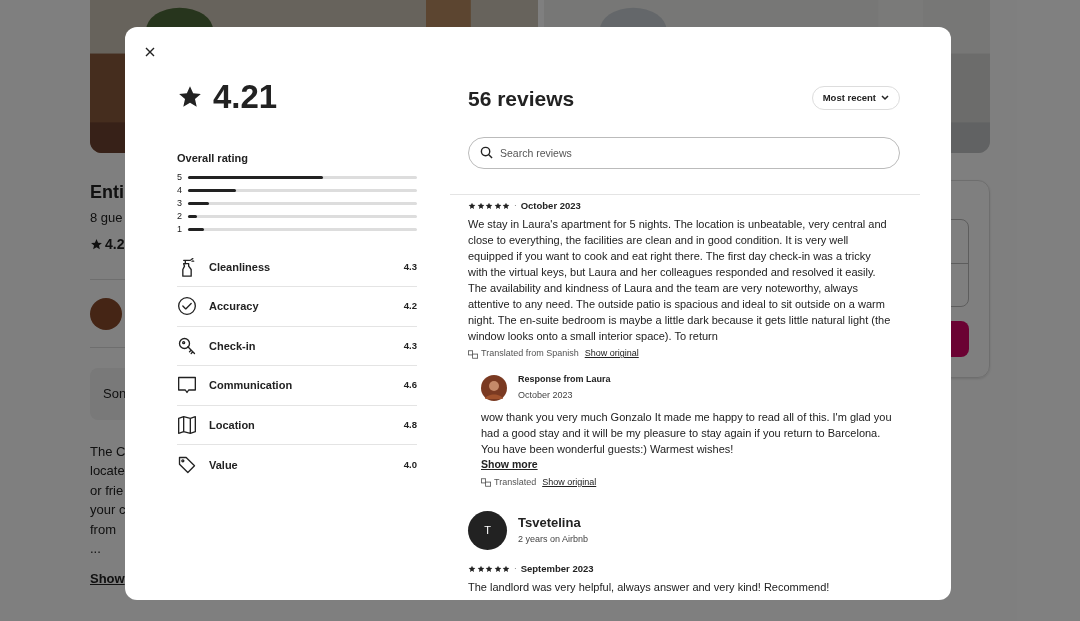  I want to click on map-icon, so click(187, 424).